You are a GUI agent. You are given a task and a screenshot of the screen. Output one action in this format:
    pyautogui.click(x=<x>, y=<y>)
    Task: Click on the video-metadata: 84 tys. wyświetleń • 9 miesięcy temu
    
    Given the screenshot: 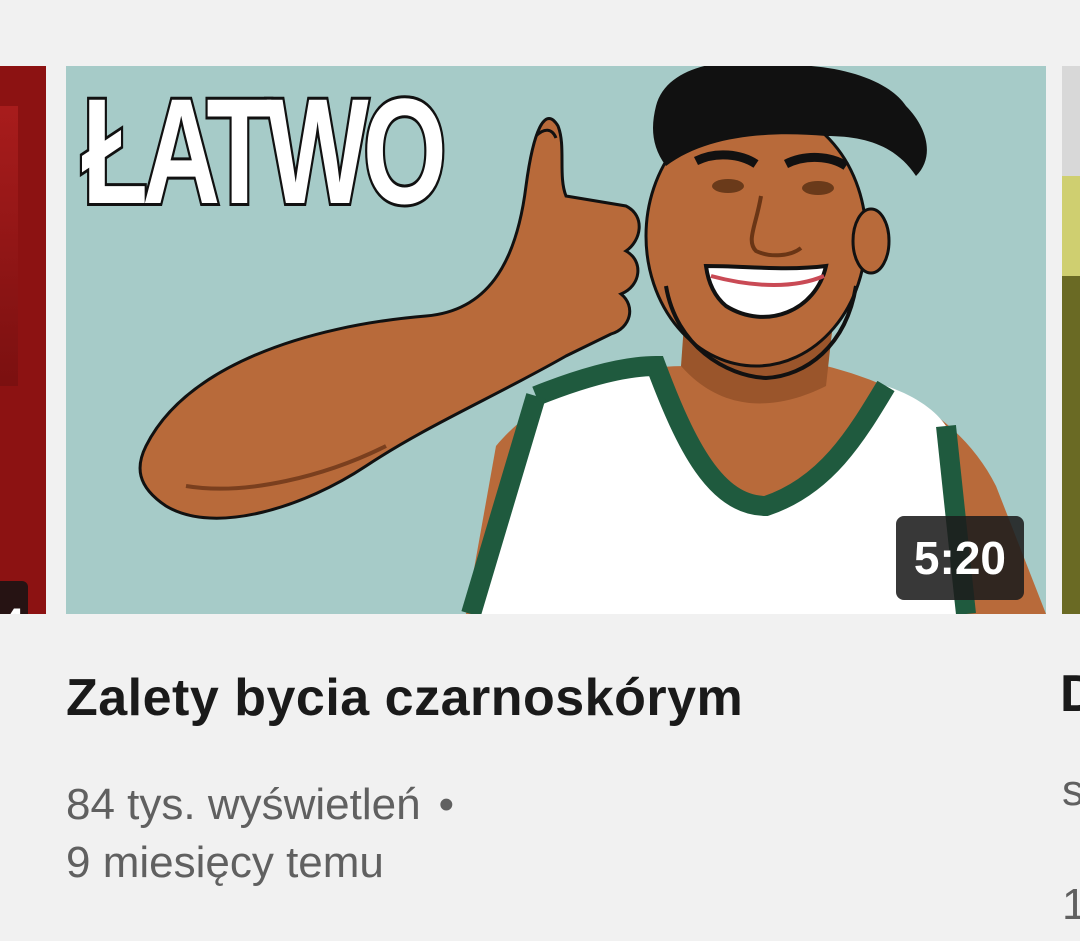 What is the action you would take?
    pyautogui.click(x=556, y=834)
    